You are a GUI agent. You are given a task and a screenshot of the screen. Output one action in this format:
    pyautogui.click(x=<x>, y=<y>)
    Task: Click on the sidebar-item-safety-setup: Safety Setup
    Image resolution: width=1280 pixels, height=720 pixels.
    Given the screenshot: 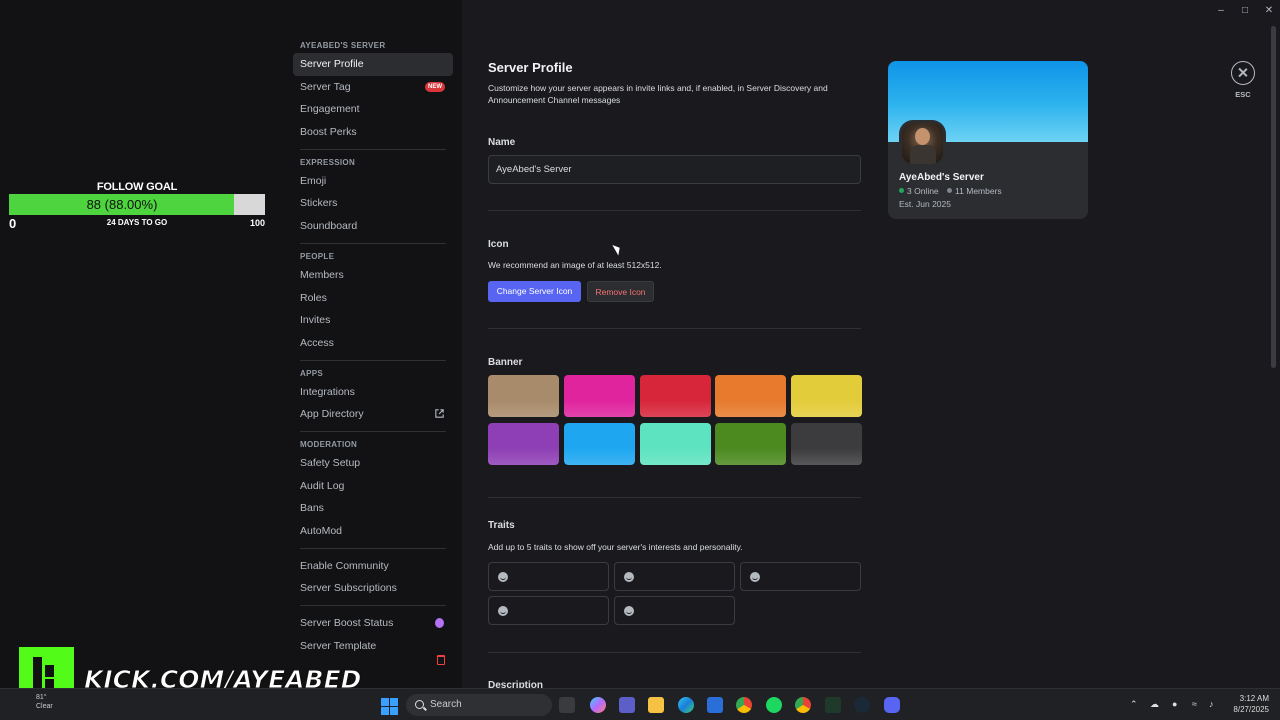 What is the action you would take?
    pyautogui.click(x=373, y=463)
    